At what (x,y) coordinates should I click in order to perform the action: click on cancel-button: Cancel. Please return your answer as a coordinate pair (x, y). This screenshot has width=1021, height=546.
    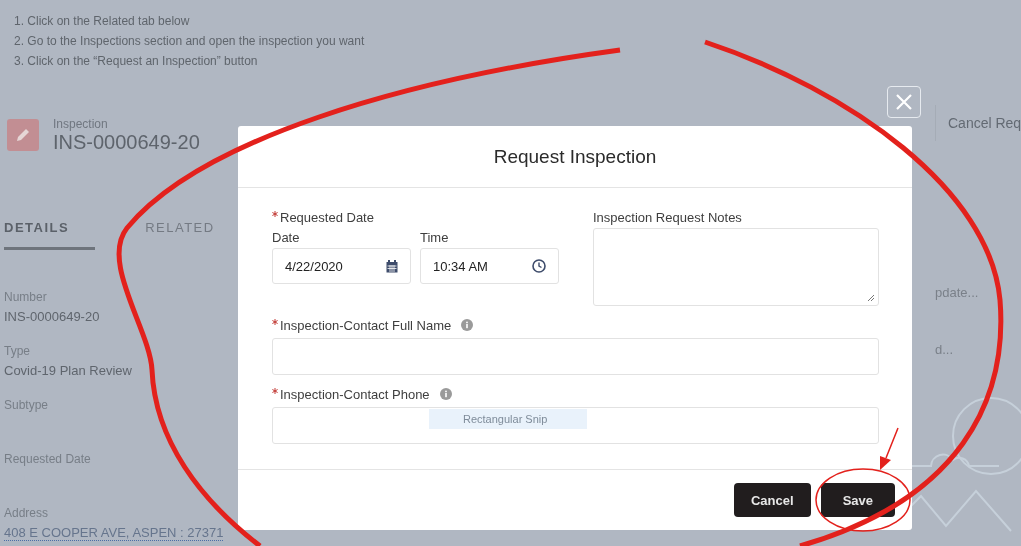
    Looking at the image, I should click on (772, 500).